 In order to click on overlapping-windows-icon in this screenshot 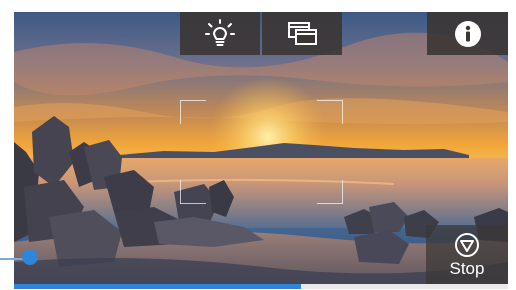, I will do `click(302, 33)`.